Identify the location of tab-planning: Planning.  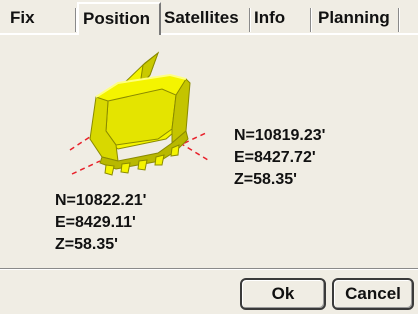
(354, 18).